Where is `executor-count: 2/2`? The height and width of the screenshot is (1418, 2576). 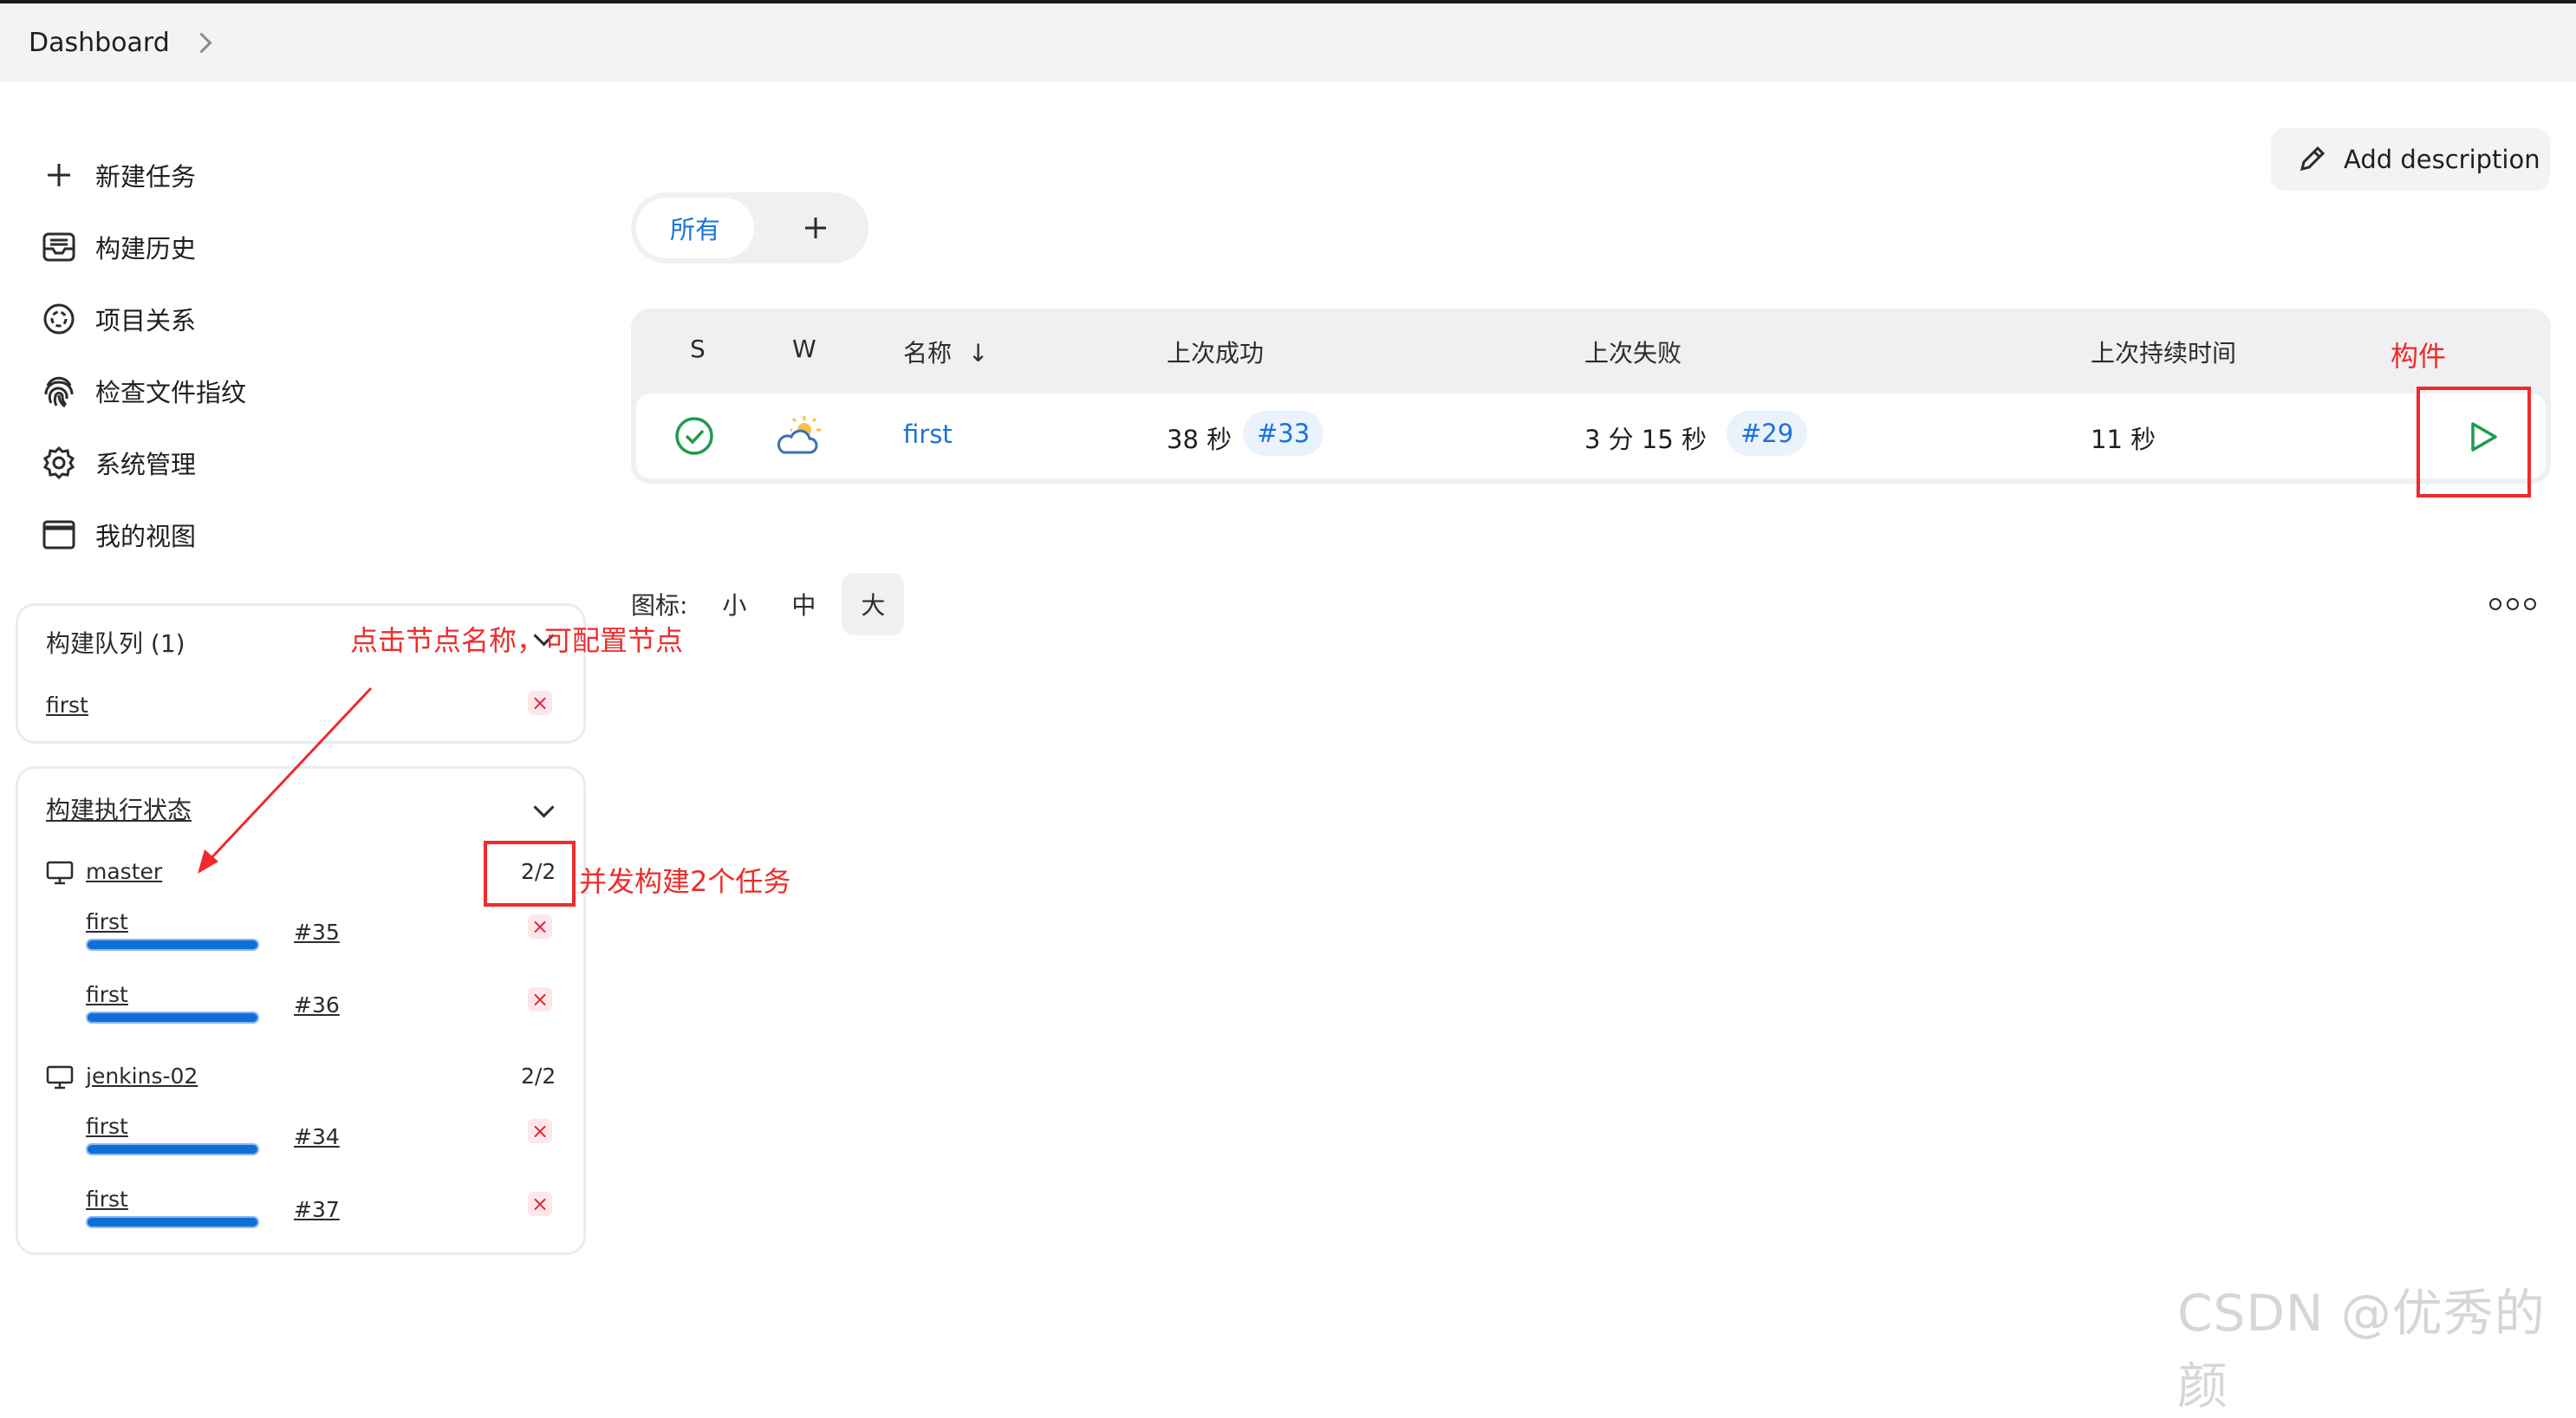
executor-count: 2/2 is located at coordinates (538, 1076).